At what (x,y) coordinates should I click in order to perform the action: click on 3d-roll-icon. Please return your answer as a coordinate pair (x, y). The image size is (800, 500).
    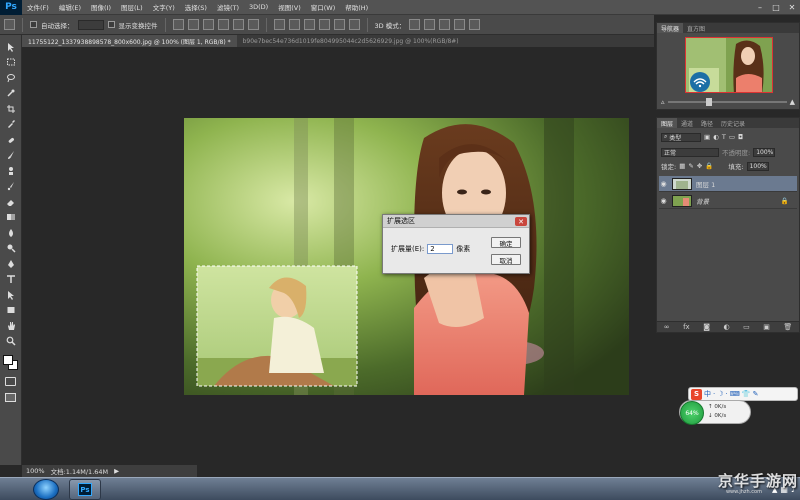
    Looking at the image, I should click on (430, 24).